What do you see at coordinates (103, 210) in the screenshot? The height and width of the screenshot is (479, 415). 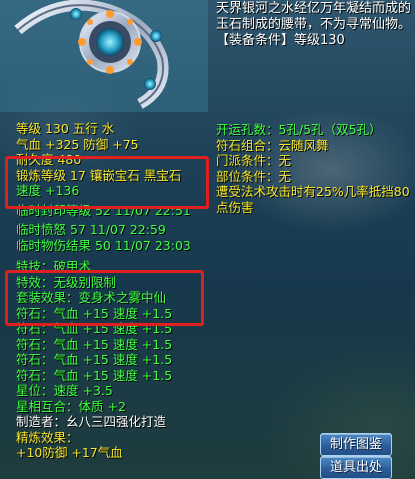 I see `temp-seal-line: 临时封印等级 52 11/07 22:51` at bounding box center [103, 210].